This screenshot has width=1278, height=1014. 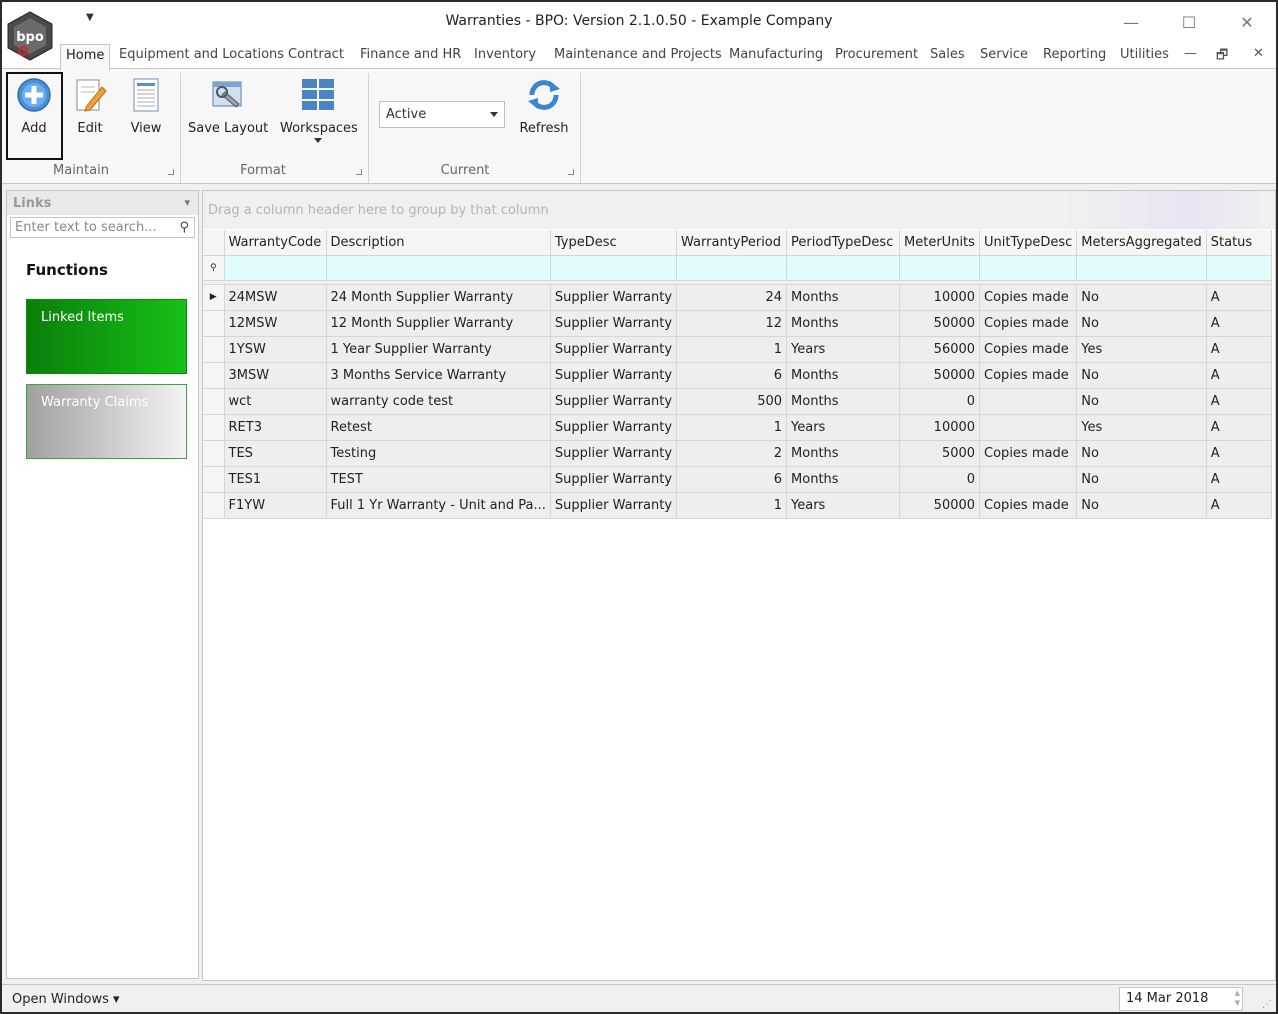 I want to click on table-cell: 56000, so click(x=940, y=349).